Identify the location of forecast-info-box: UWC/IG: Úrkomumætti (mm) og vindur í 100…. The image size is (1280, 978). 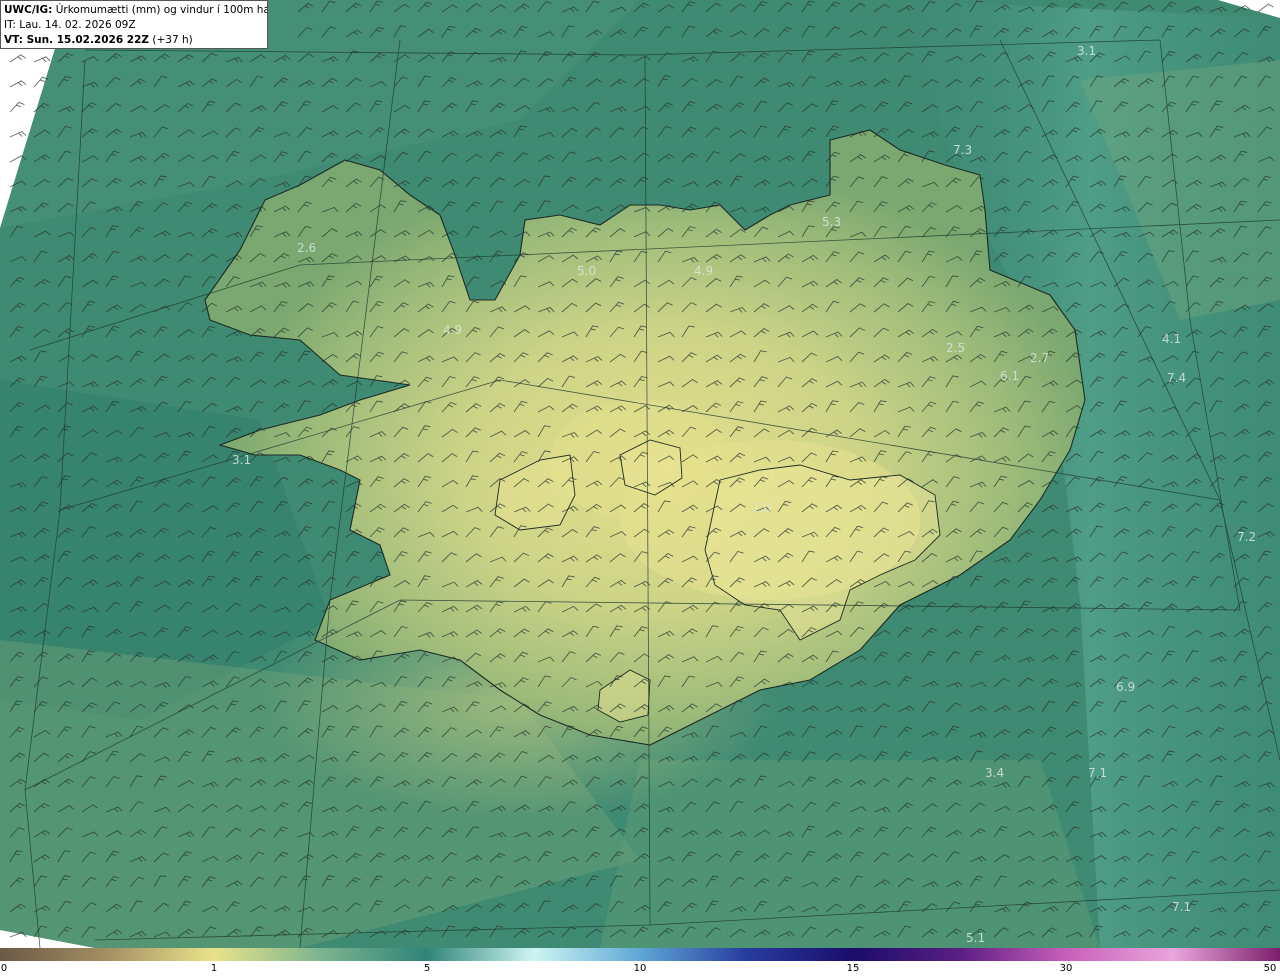
(134, 24).